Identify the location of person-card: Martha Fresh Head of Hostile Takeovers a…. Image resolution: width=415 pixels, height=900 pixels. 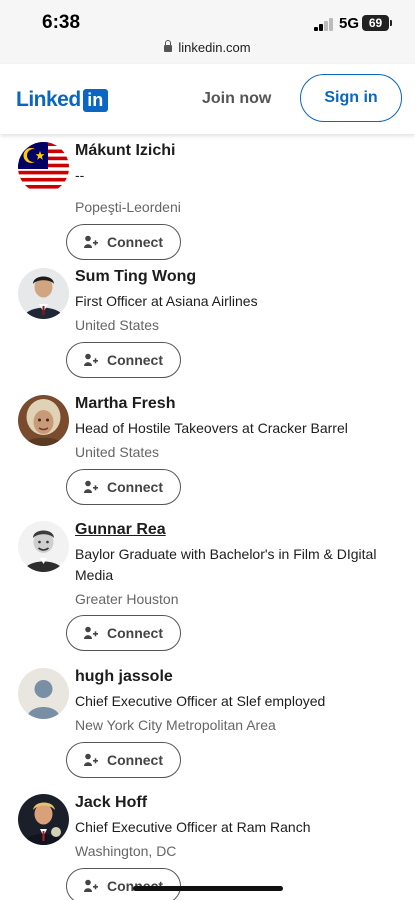
(207, 455).